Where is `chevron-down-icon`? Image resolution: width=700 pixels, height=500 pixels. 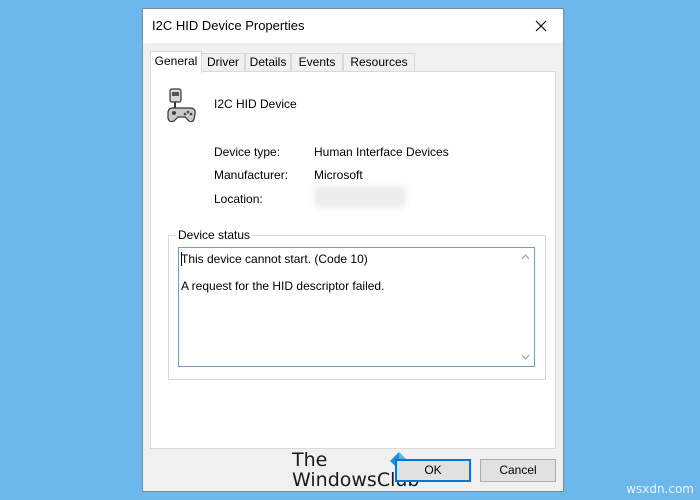 chevron-down-icon is located at coordinates (525, 357).